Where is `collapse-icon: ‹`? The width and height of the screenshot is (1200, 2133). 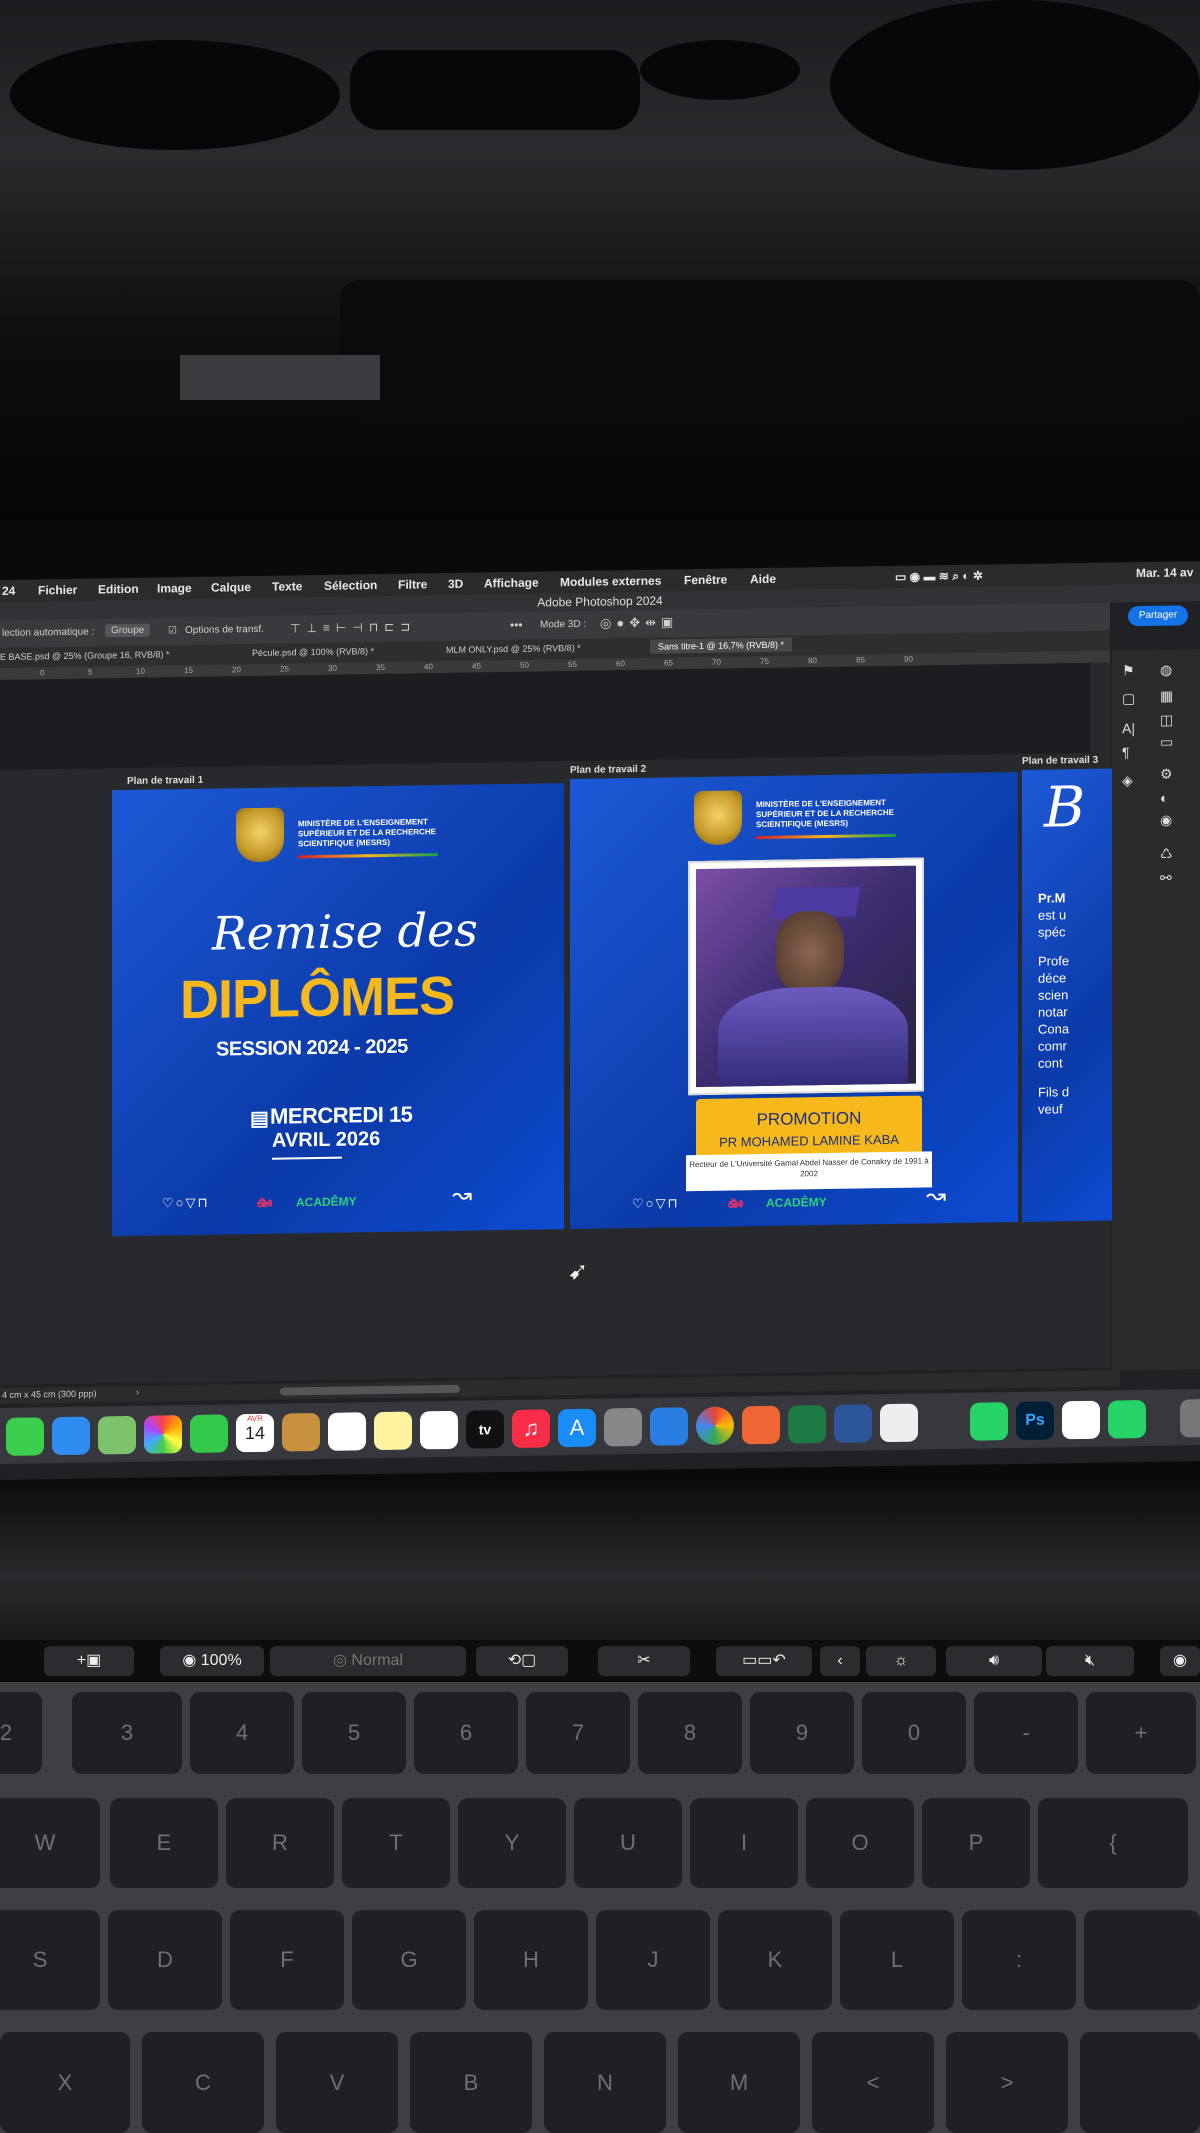 collapse-icon: ‹ is located at coordinates (840, 1661).